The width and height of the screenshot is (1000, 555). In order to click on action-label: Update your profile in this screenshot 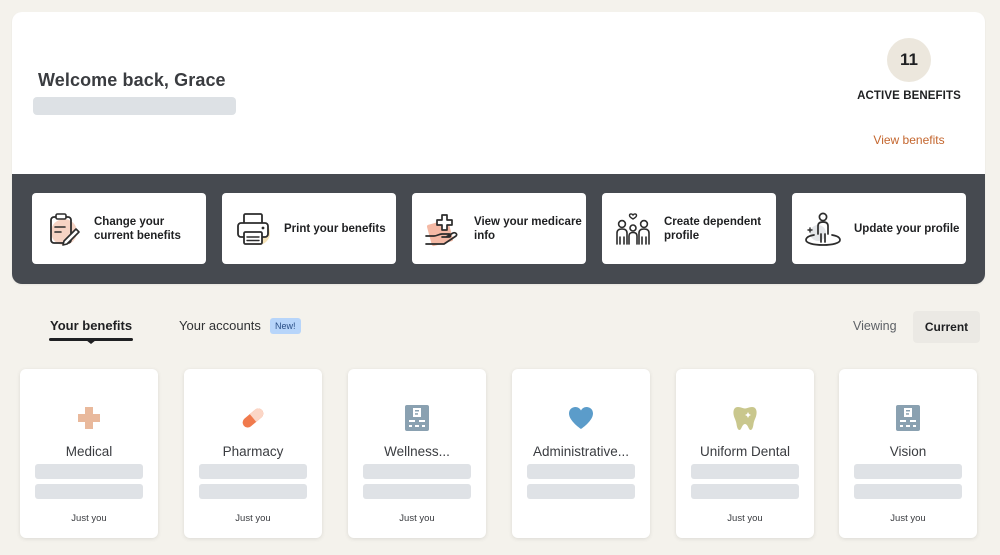, I will do `click(907, 228)`.